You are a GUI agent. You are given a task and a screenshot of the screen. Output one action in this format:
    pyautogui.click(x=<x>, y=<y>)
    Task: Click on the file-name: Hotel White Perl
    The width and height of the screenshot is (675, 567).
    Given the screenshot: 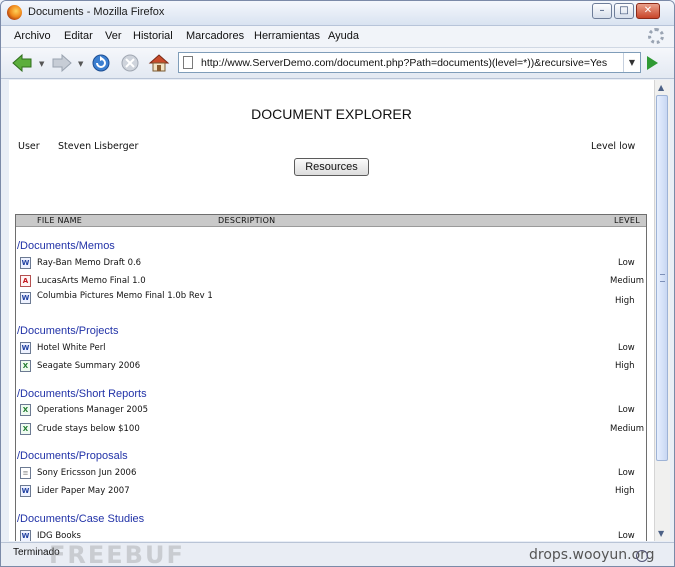 What is the action you would take?
    pyautogui.click(x=132, y=348)
    